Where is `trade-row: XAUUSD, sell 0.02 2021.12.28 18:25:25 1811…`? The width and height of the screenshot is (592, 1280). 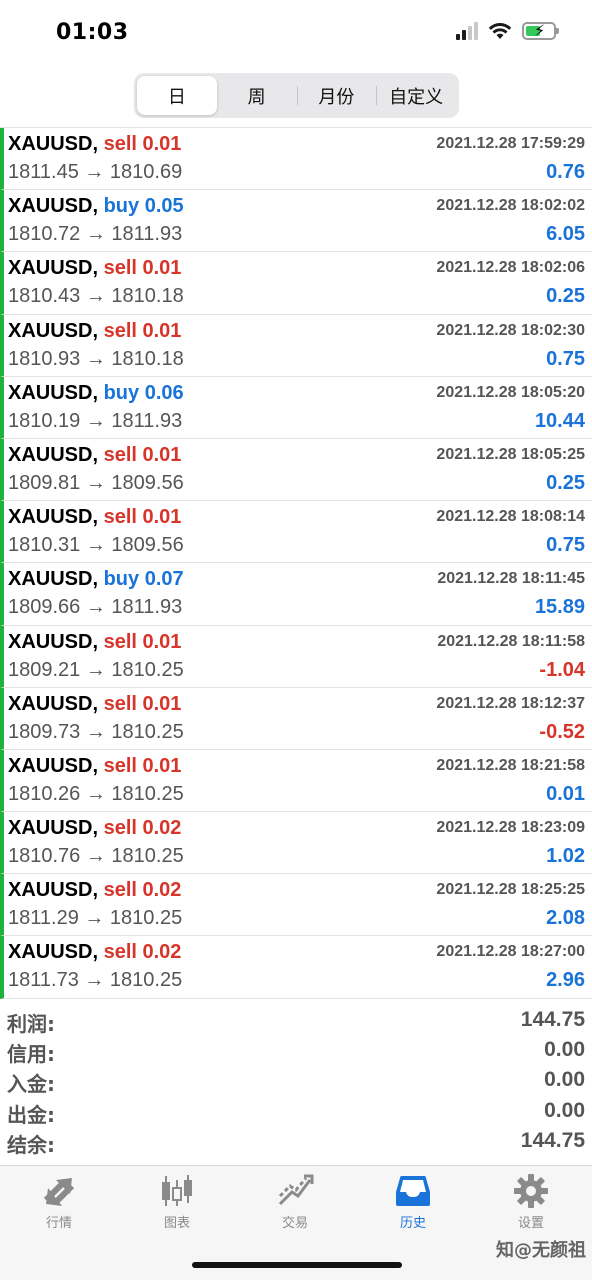
trade-row: XAUUSD, sell 0.02 2021.12.28 18:25:25 1811… is located at coordinates (296, 905).